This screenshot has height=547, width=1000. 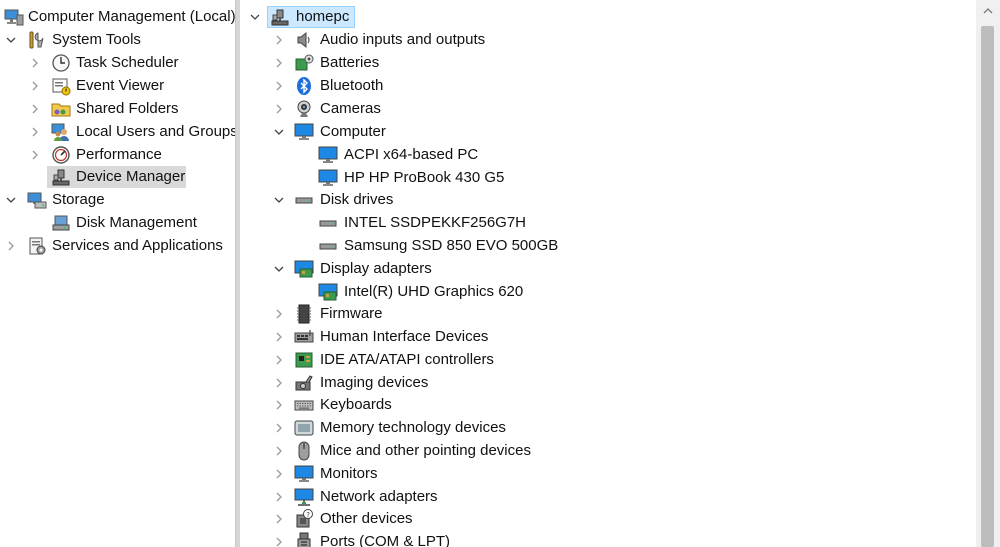 What do you see at coordinates (127, 108) in the screenshot?
I see `tree-item-label: Shared Folders` at bounding box center [127, 108].